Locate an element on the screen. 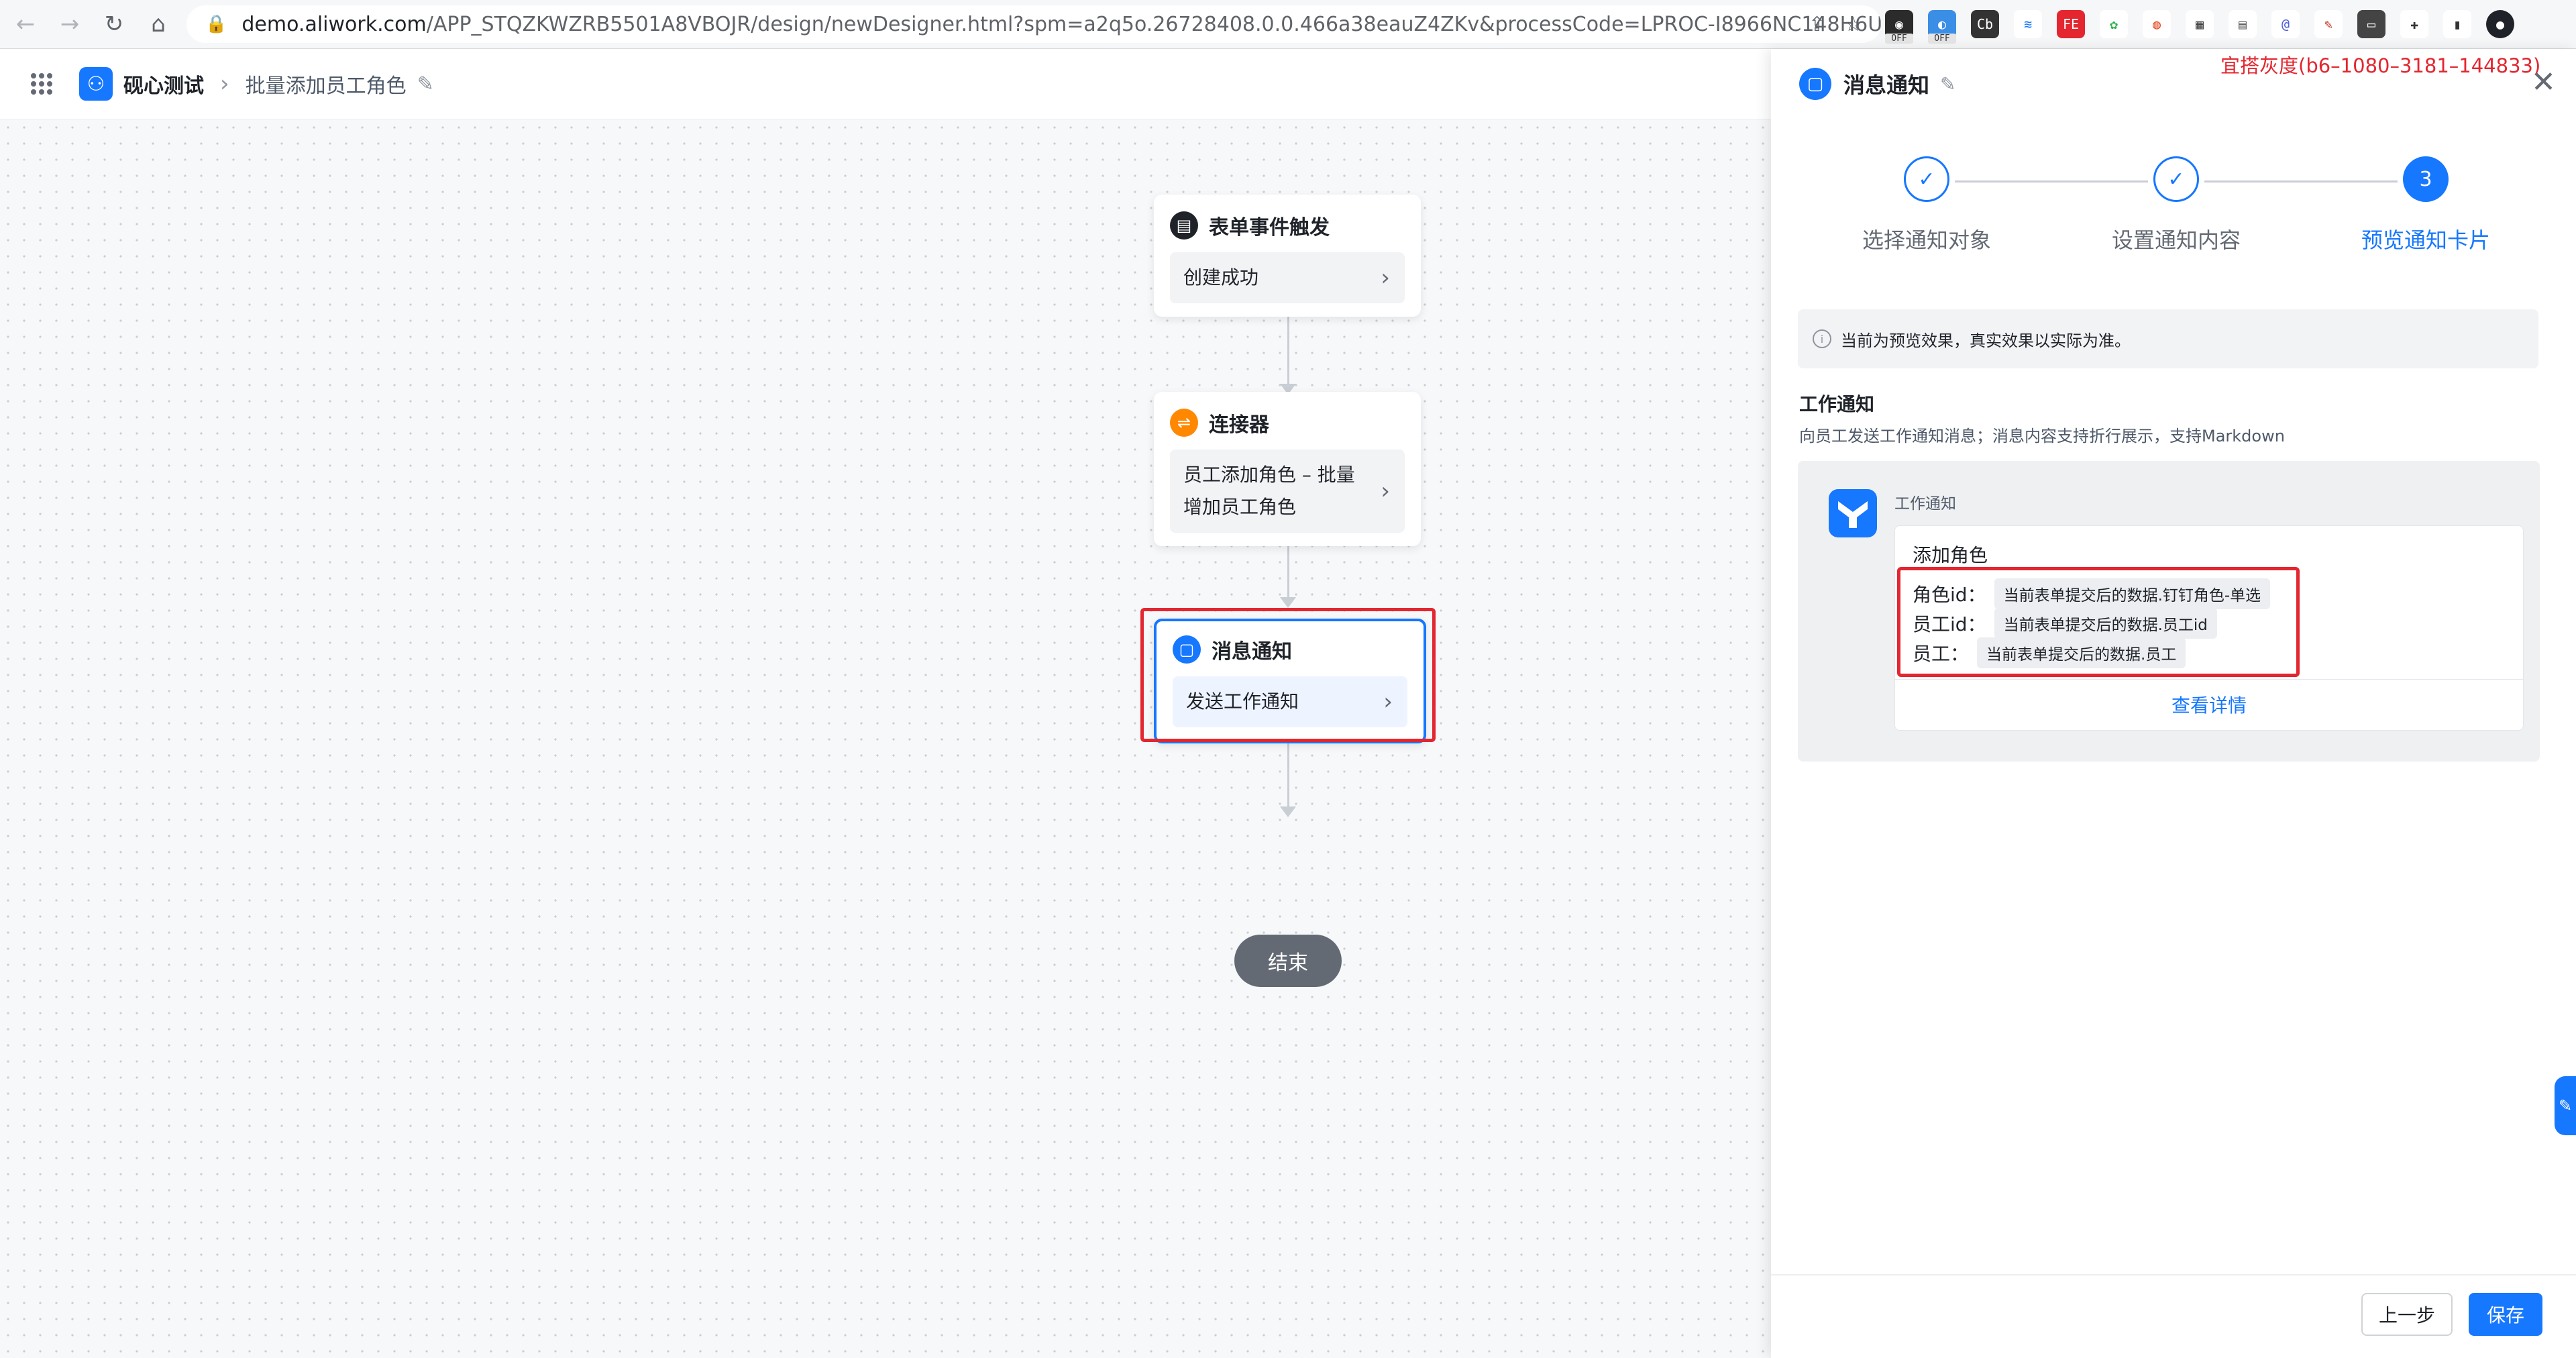 This screenshot has height=1358, width=2576. trigger-node: ▤ 表单事件触发 创建成功 › is located at coordinates (1287, 256).